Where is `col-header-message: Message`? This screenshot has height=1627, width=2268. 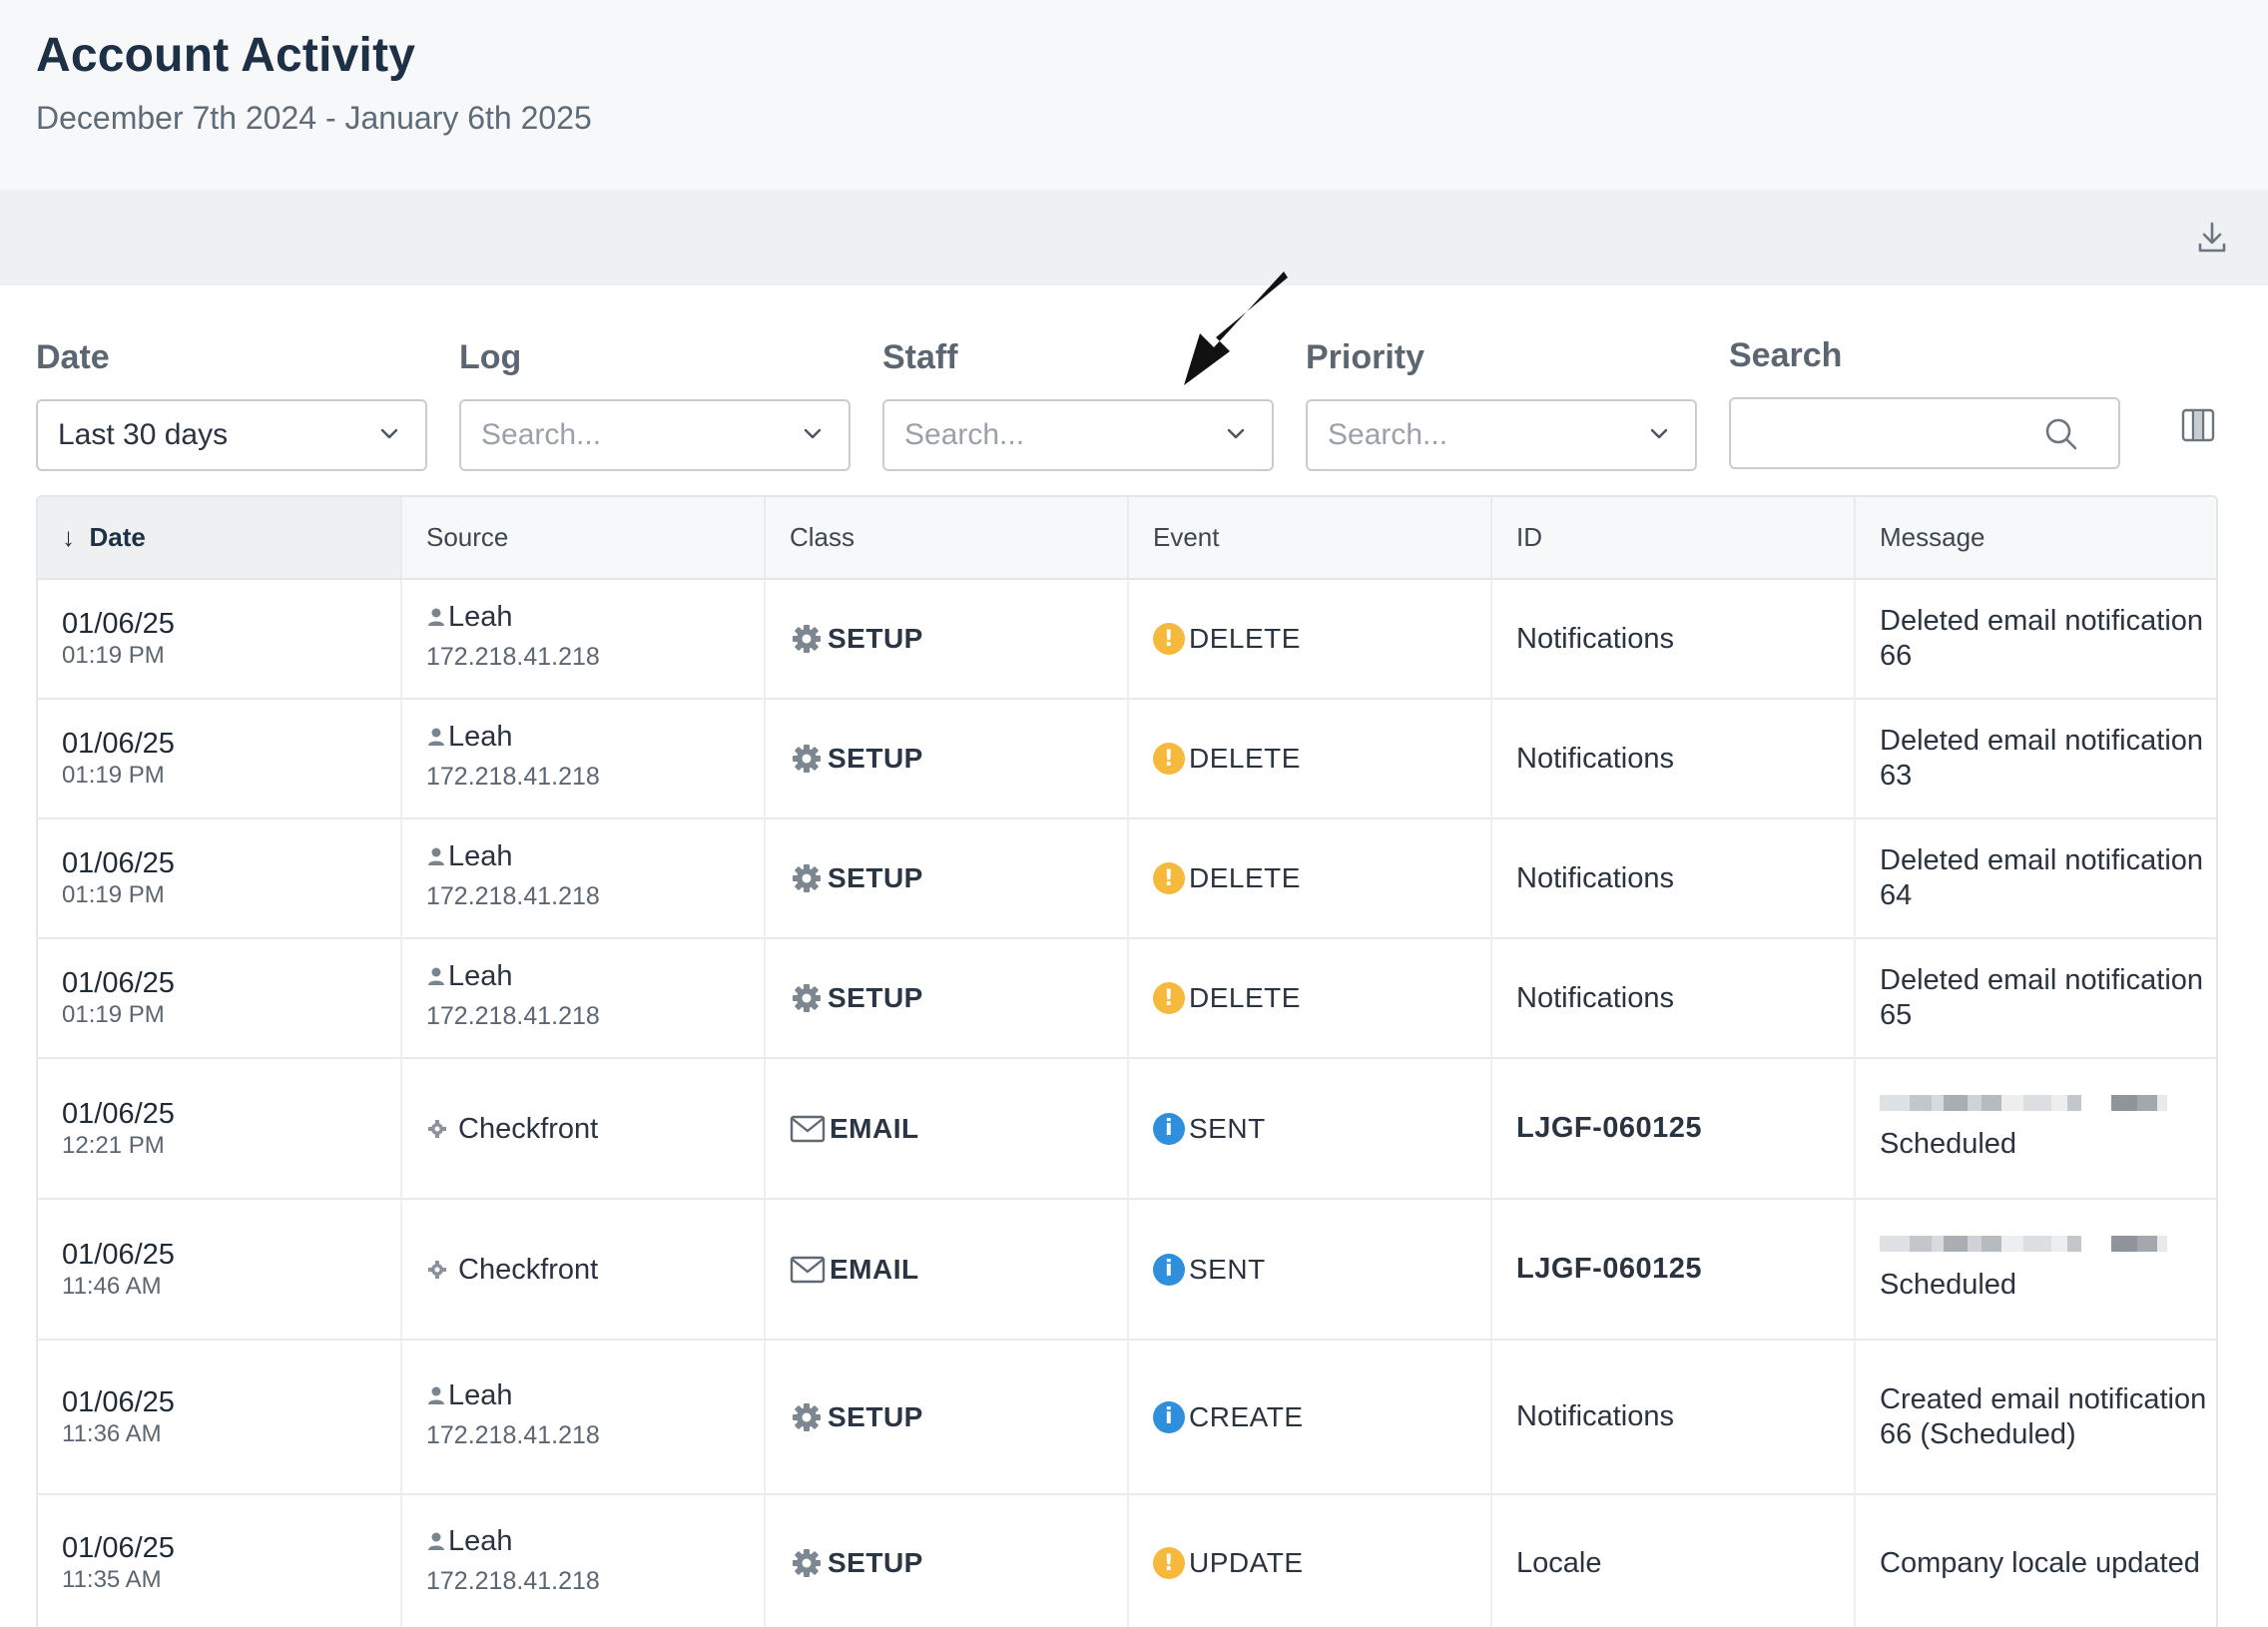
col-header-message: Message is located at coordinates (2035, 538).